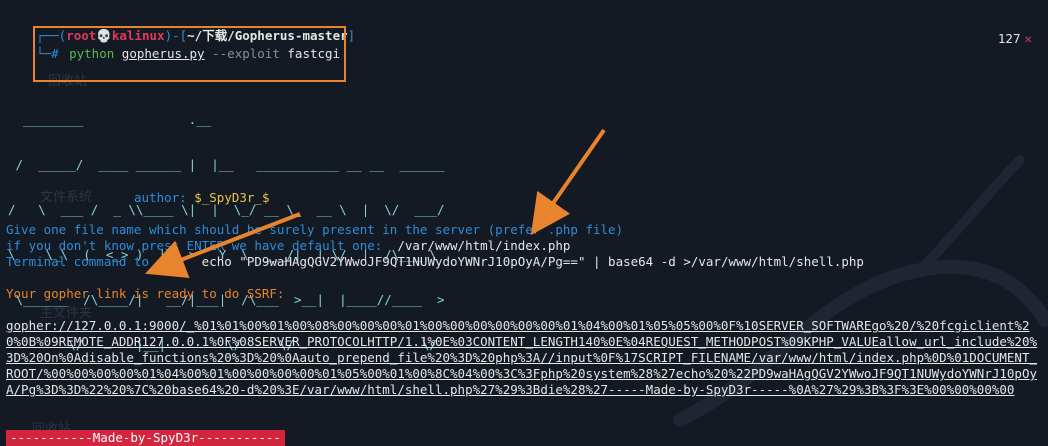 This screenshot has height=446, width=1048. Describe the element at coordinates (246, 53) in the screenshot. I see `command-flag: --exploit` at that location.